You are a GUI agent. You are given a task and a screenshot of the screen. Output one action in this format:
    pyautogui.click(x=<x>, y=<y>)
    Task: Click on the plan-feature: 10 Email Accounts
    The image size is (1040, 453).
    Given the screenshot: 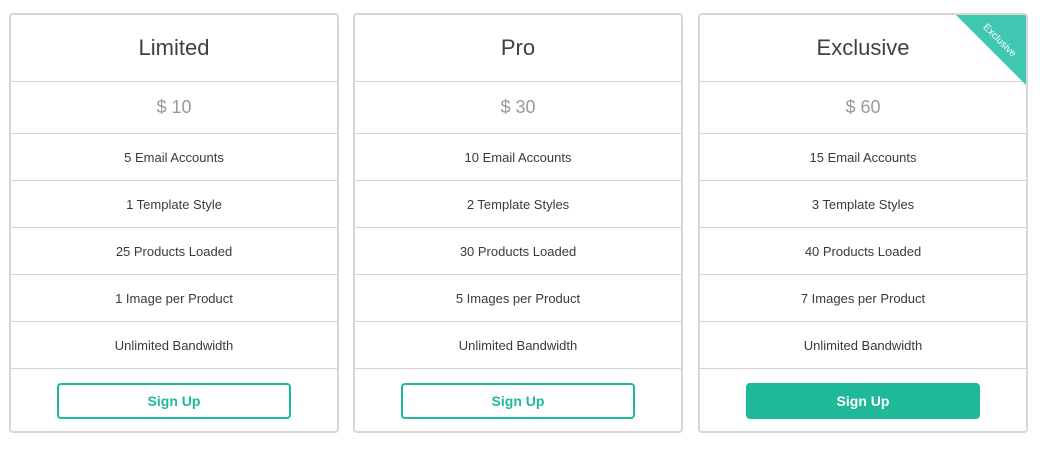 What is the action you would take?
    pyautogui.click(x=518, y=157)
    